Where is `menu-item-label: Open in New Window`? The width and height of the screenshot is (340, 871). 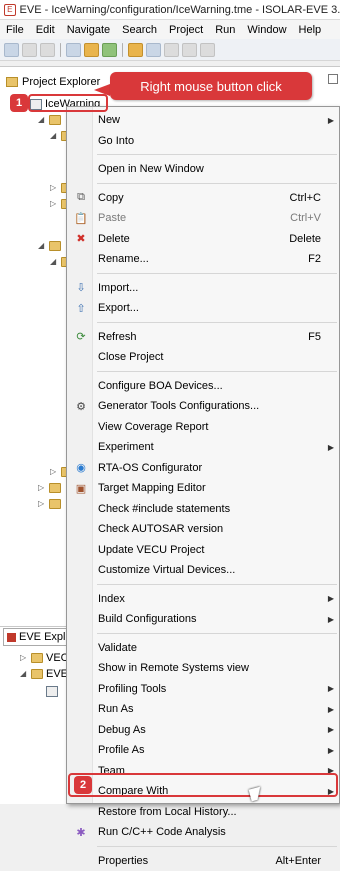
menu-item-label: Open in New Window is located at coordinates (151, 169).